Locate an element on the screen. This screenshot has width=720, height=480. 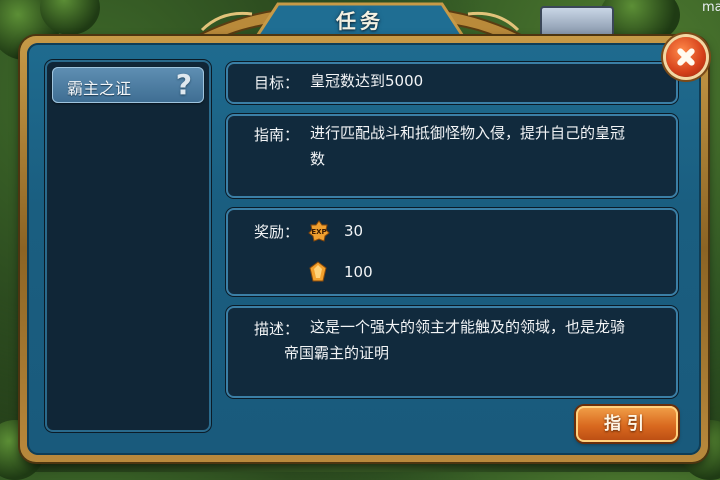
guide-text-line2: 数 is located at coordinates (318, 159).